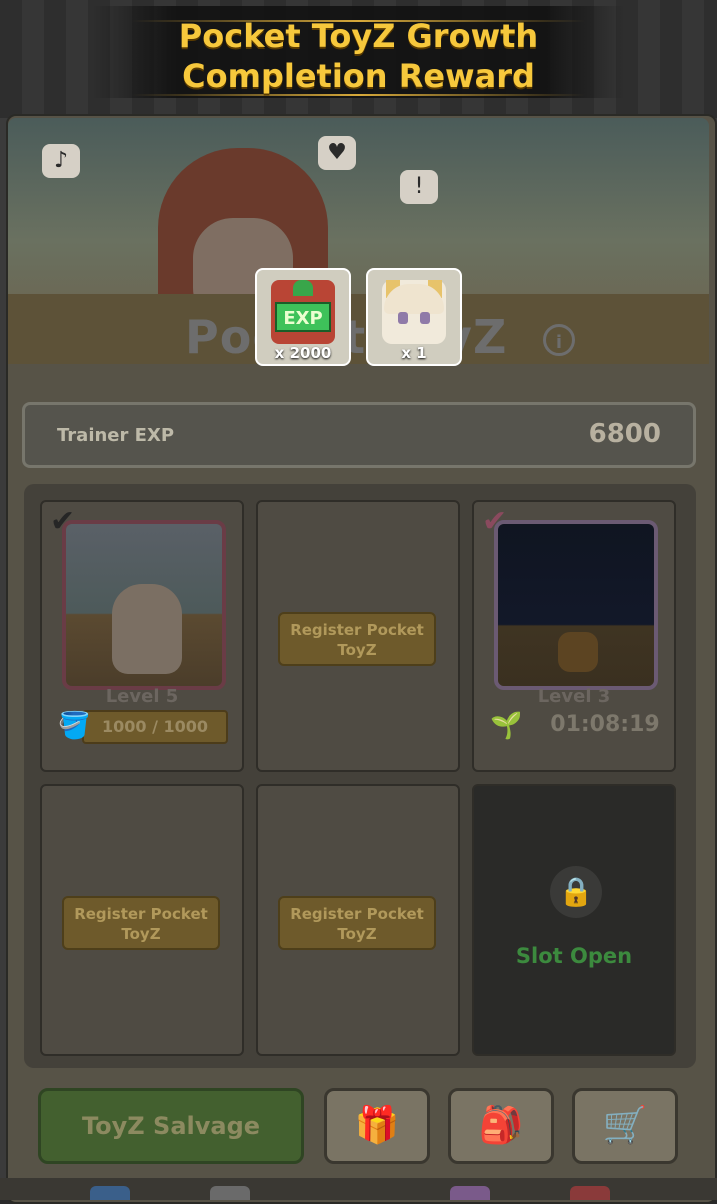 The width and height of the screenshot is (717, 1204). What do you see at coordinates (506, 726) in the screenshot?
I see `sprout-icon: 🌱` at bounding box center [506, 726].